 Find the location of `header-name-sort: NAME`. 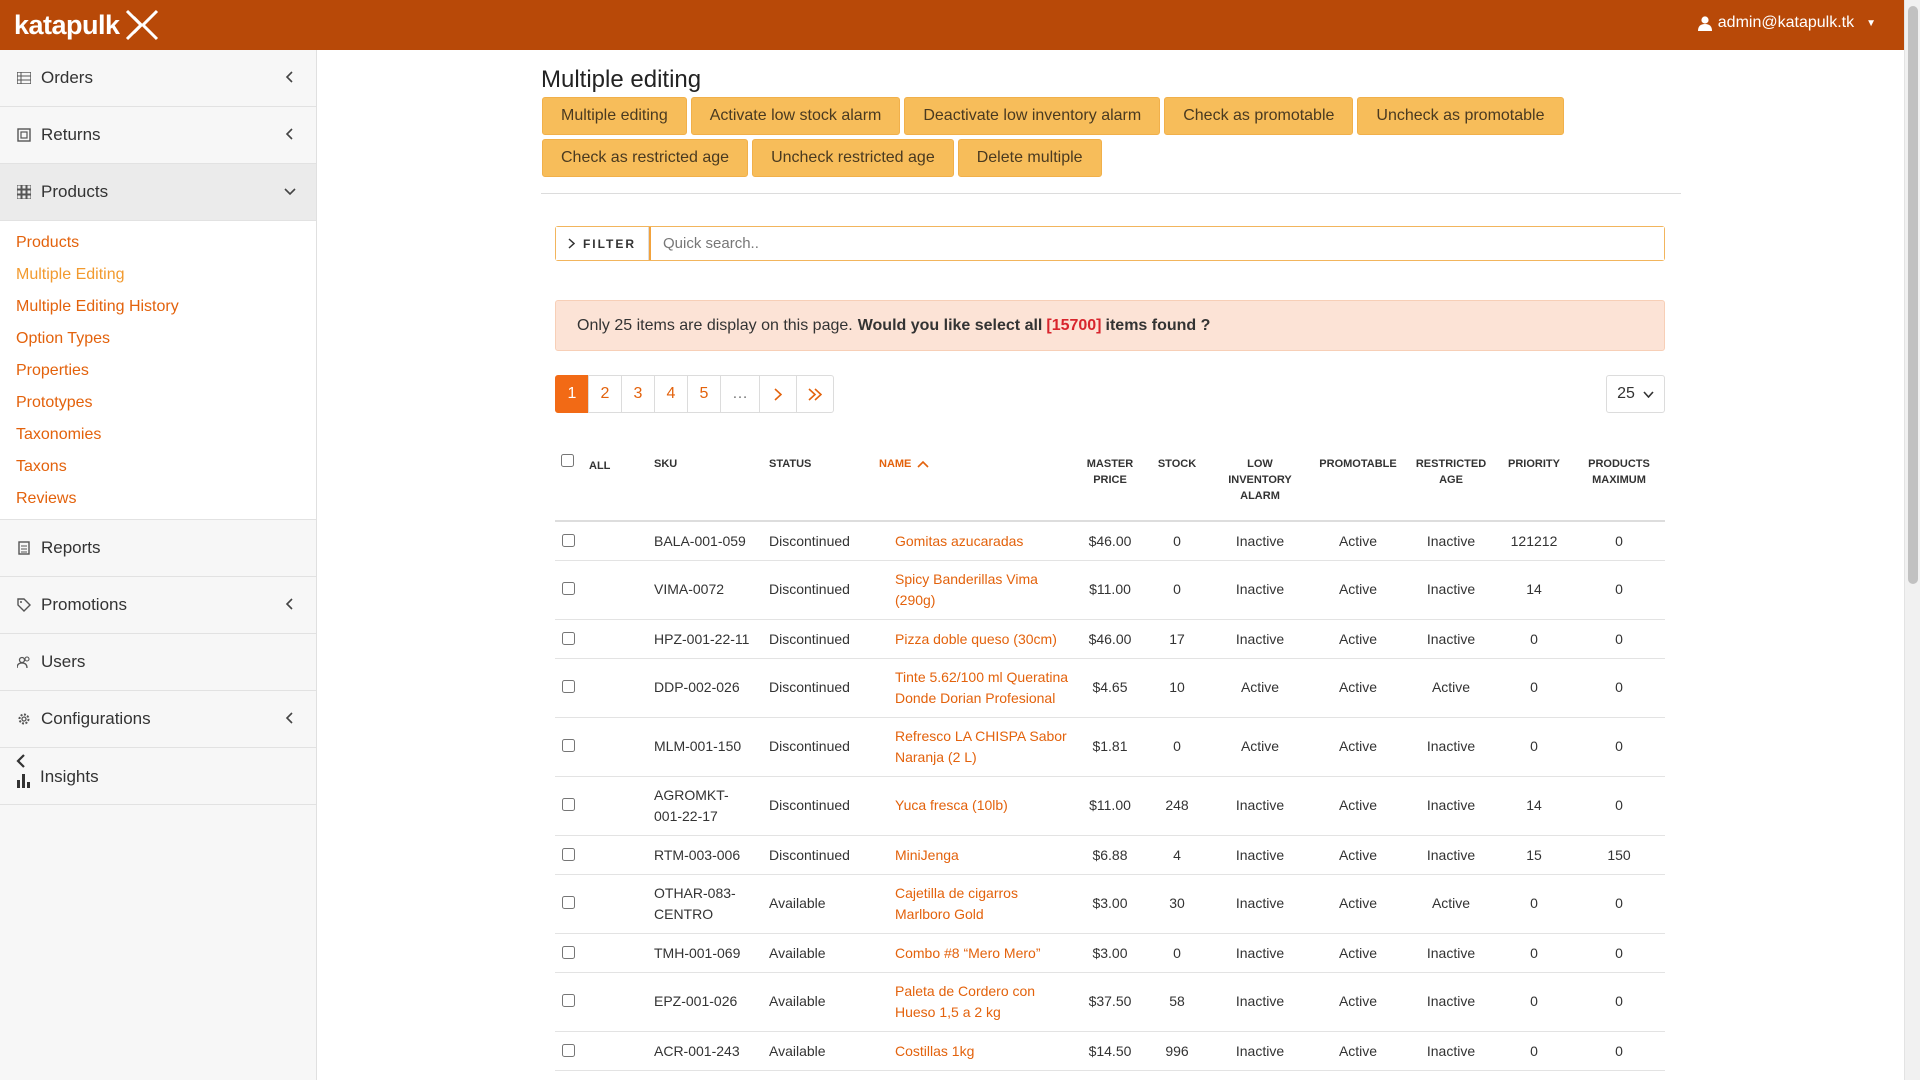

header-name-sort: NAME is located at coordinates (904, 464).